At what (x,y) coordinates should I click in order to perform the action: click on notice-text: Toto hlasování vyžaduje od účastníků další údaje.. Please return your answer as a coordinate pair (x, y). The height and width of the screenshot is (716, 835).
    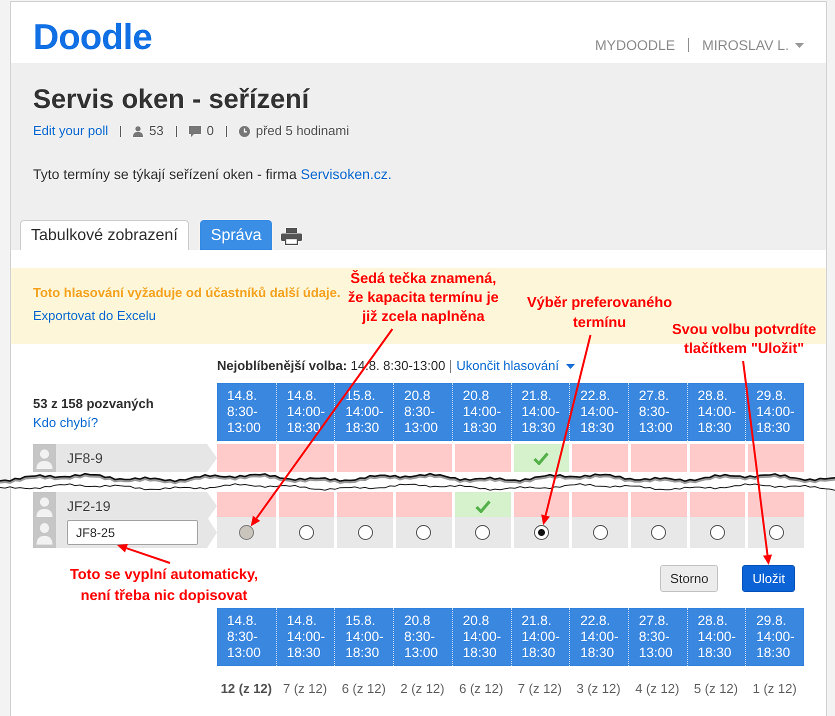
    Looking at the image, I should click on (186, 293).